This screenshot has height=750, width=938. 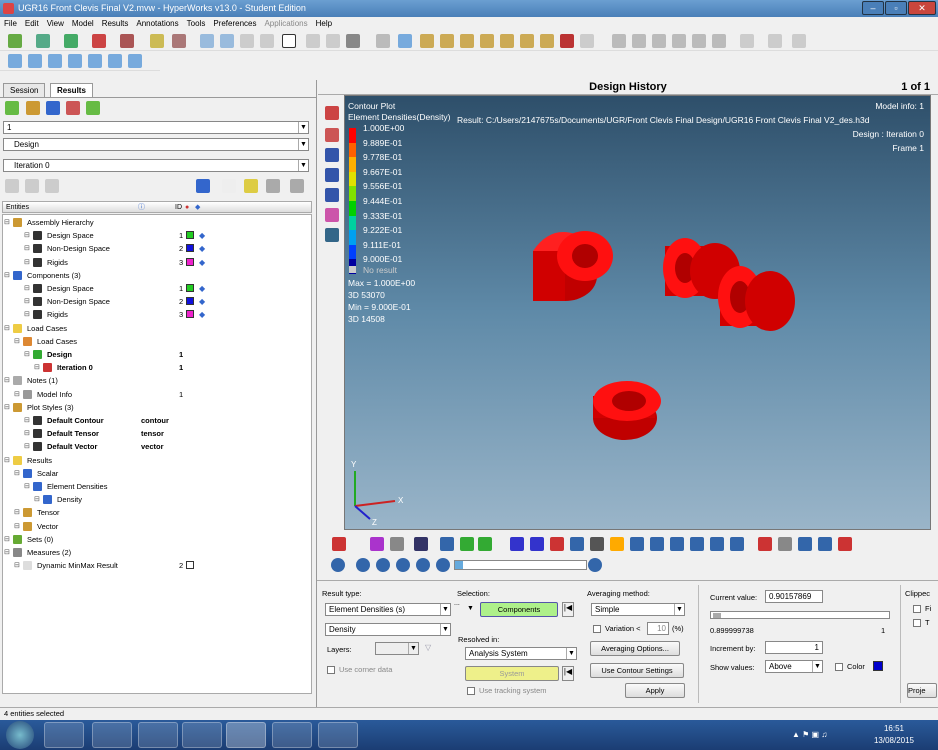 What do you see at coordinates (403, 565) in the screenshot?
I see `play-icon` at bounding box center [403, 565].